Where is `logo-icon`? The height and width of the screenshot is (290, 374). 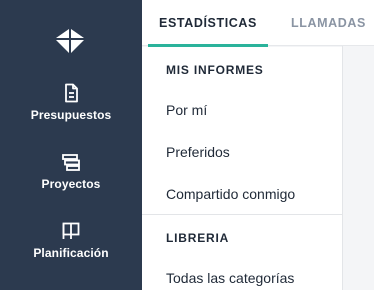 logo-icon is located at coordinates (70, 41).